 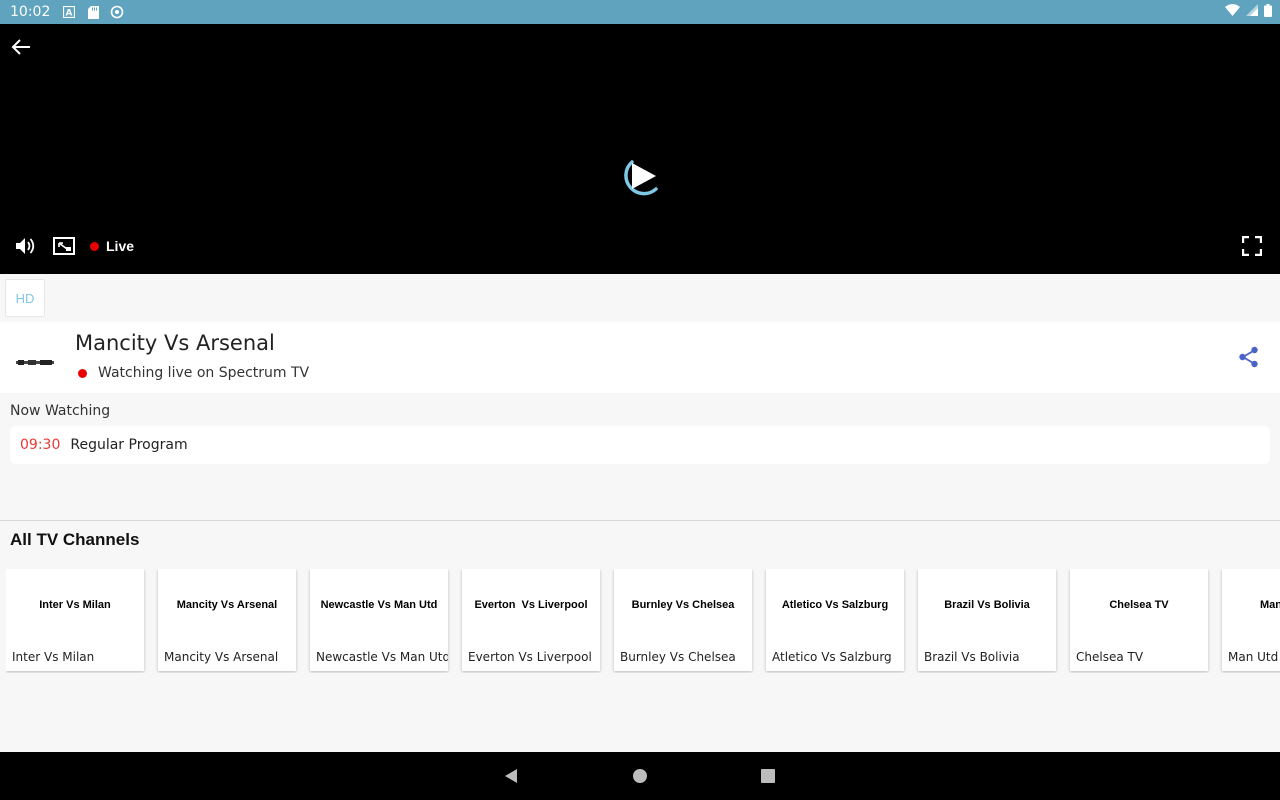 I want to click on channel-thumb-text: Inter Vs Milan, so click(x=75, y=605).